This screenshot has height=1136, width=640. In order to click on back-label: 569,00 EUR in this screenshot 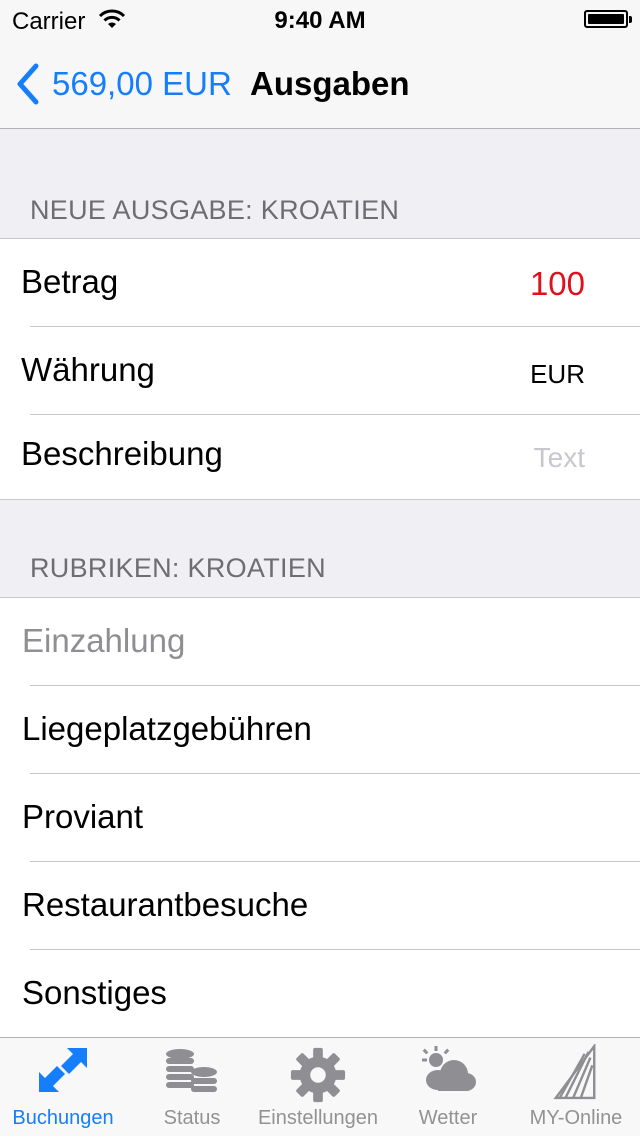, I will do `click(142, 83)`.